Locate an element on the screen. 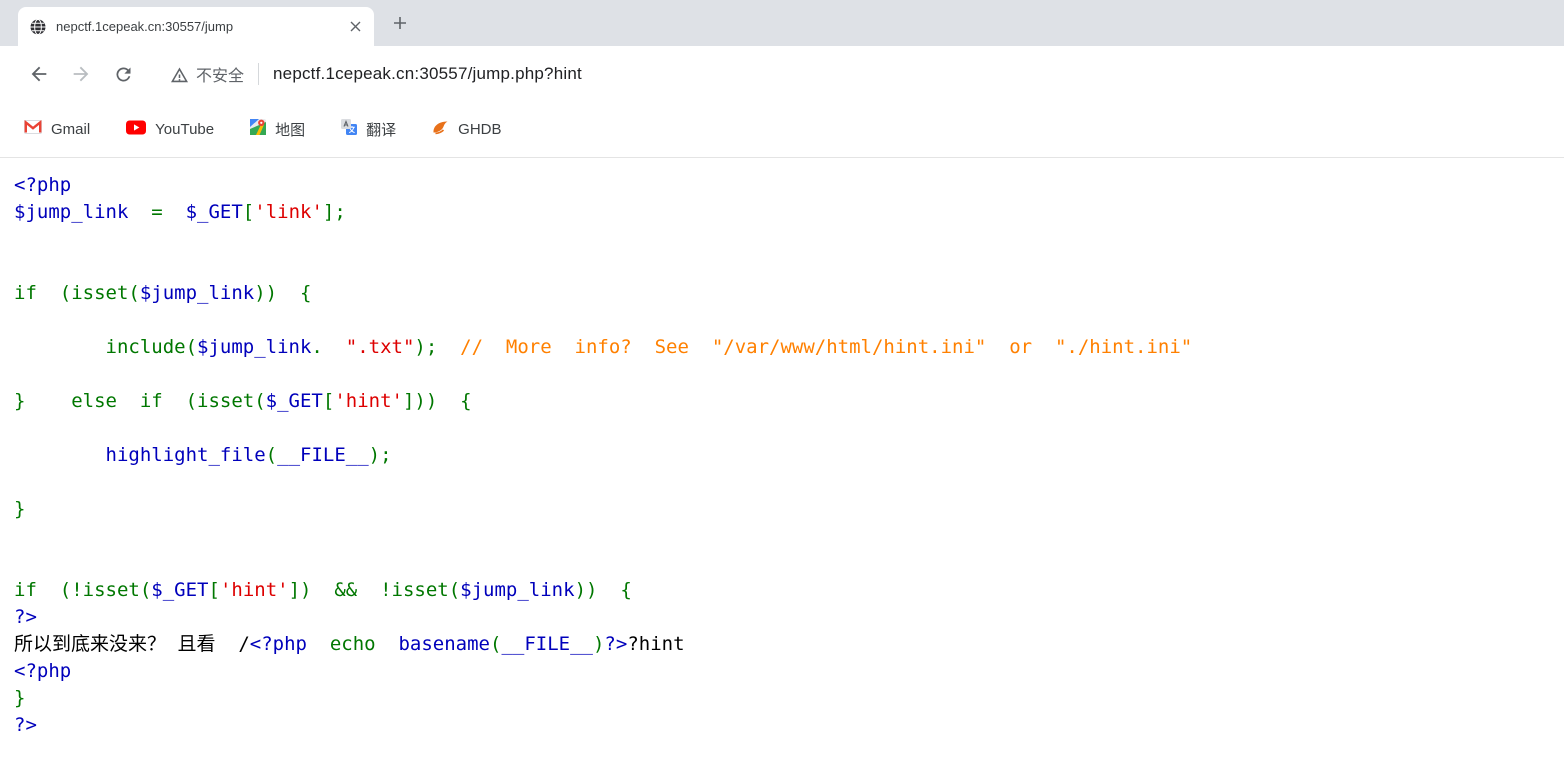  bookmarks-bar: Gmail YouTube 地图 翻译 GHDB is located at coordinates (782, 130).